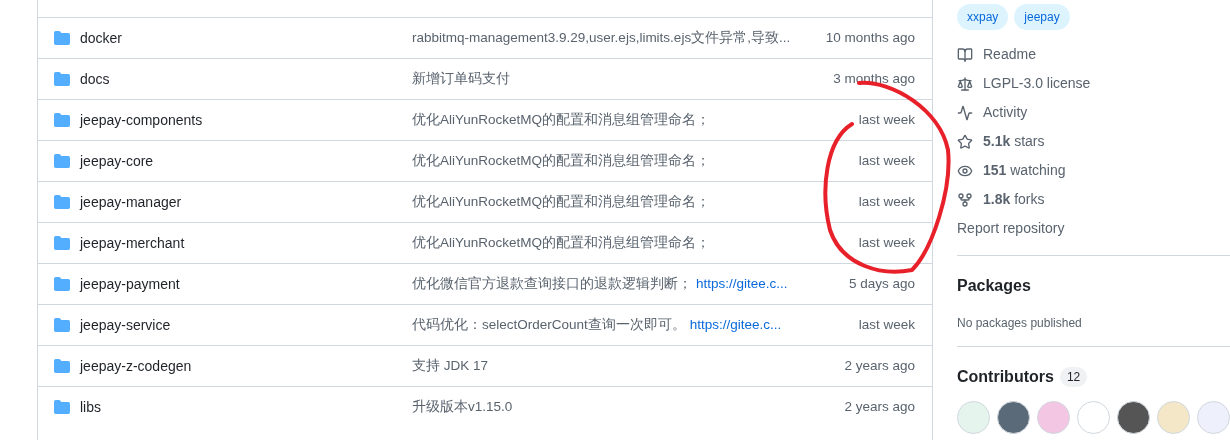 Image resolution: width=1230 pixels, height=440 pixels. What do you see at coordinates (1093, 83) in the screenshot?
I see `sidebar-link: LGPL-3.0 license` at bounding box center [1093, 83].